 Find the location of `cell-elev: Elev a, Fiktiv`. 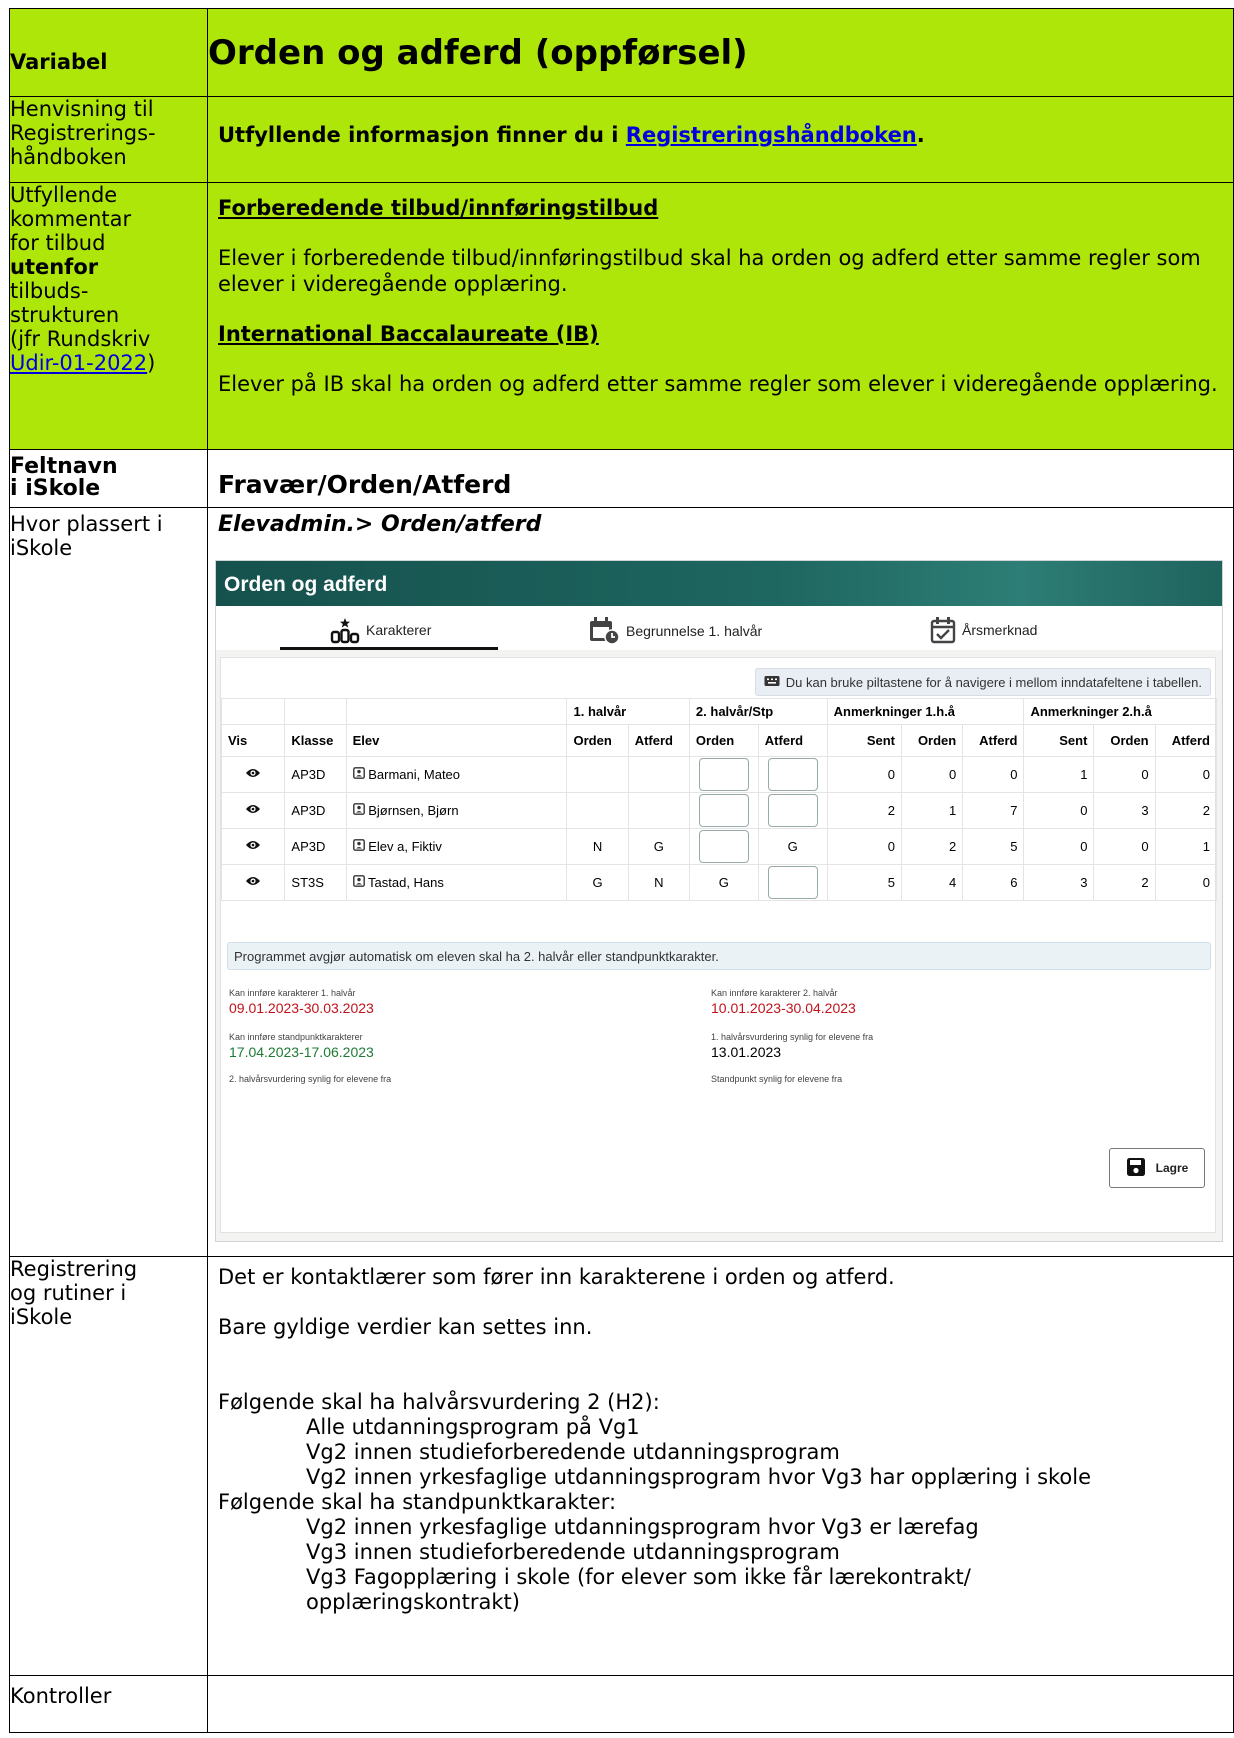

cell-elev: Elev a, Fiktiv is located at coordinates (456, 846).